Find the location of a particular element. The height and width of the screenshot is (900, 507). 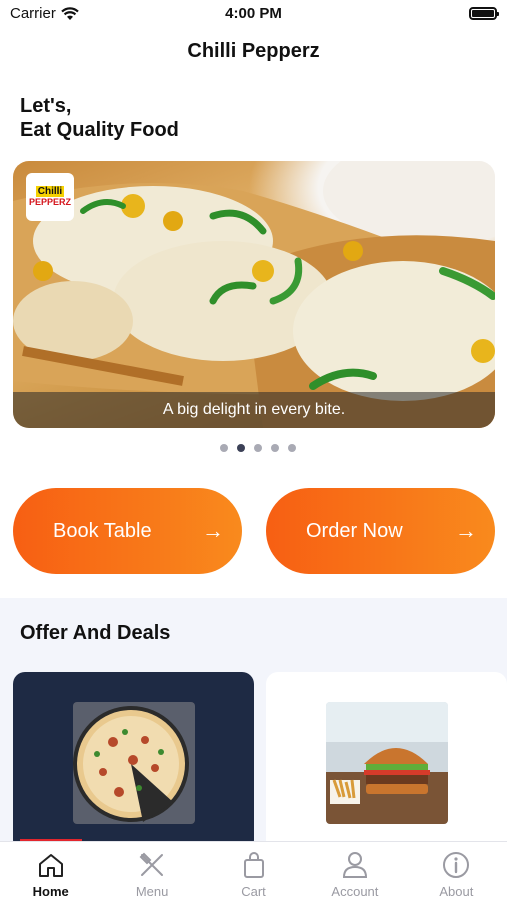

logo-text-top: Chilli is located at coordinates (50, 191).